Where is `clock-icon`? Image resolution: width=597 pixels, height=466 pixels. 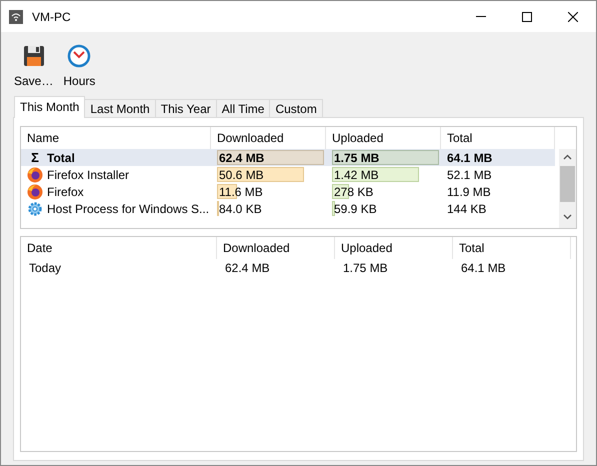
clock-icon is located at coordinates (79, 56).